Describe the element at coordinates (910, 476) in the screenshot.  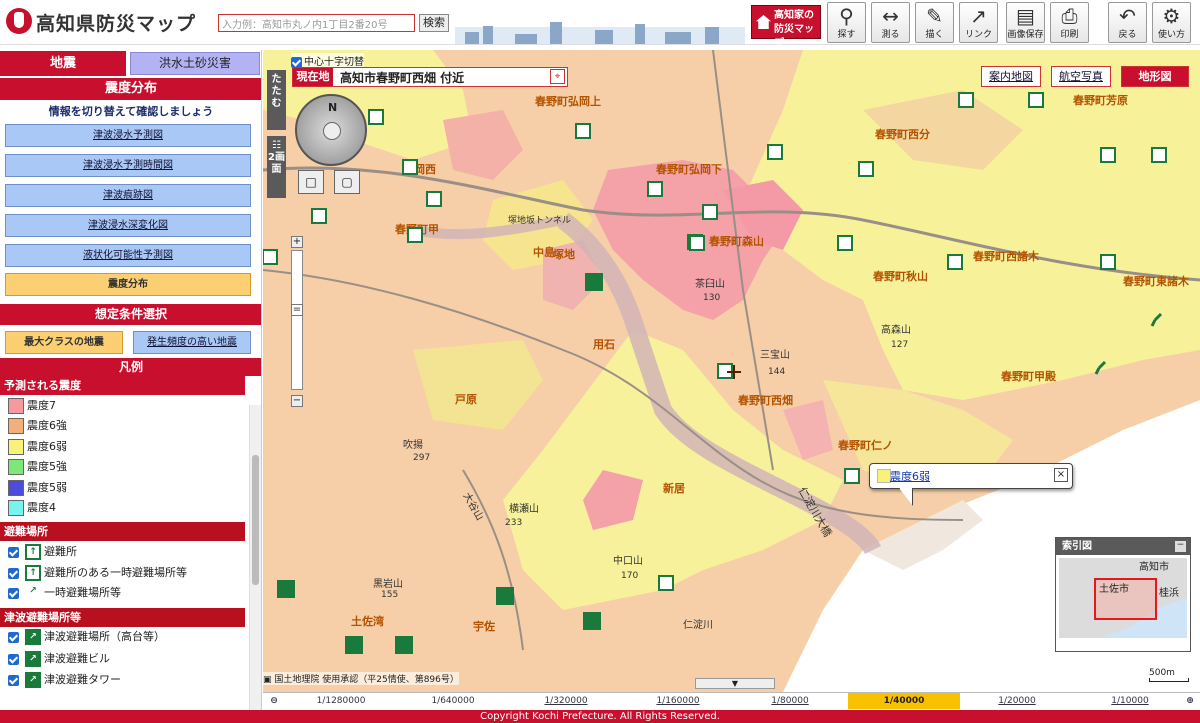
I see `popup-intensity-link: 震度6弱` at that location.